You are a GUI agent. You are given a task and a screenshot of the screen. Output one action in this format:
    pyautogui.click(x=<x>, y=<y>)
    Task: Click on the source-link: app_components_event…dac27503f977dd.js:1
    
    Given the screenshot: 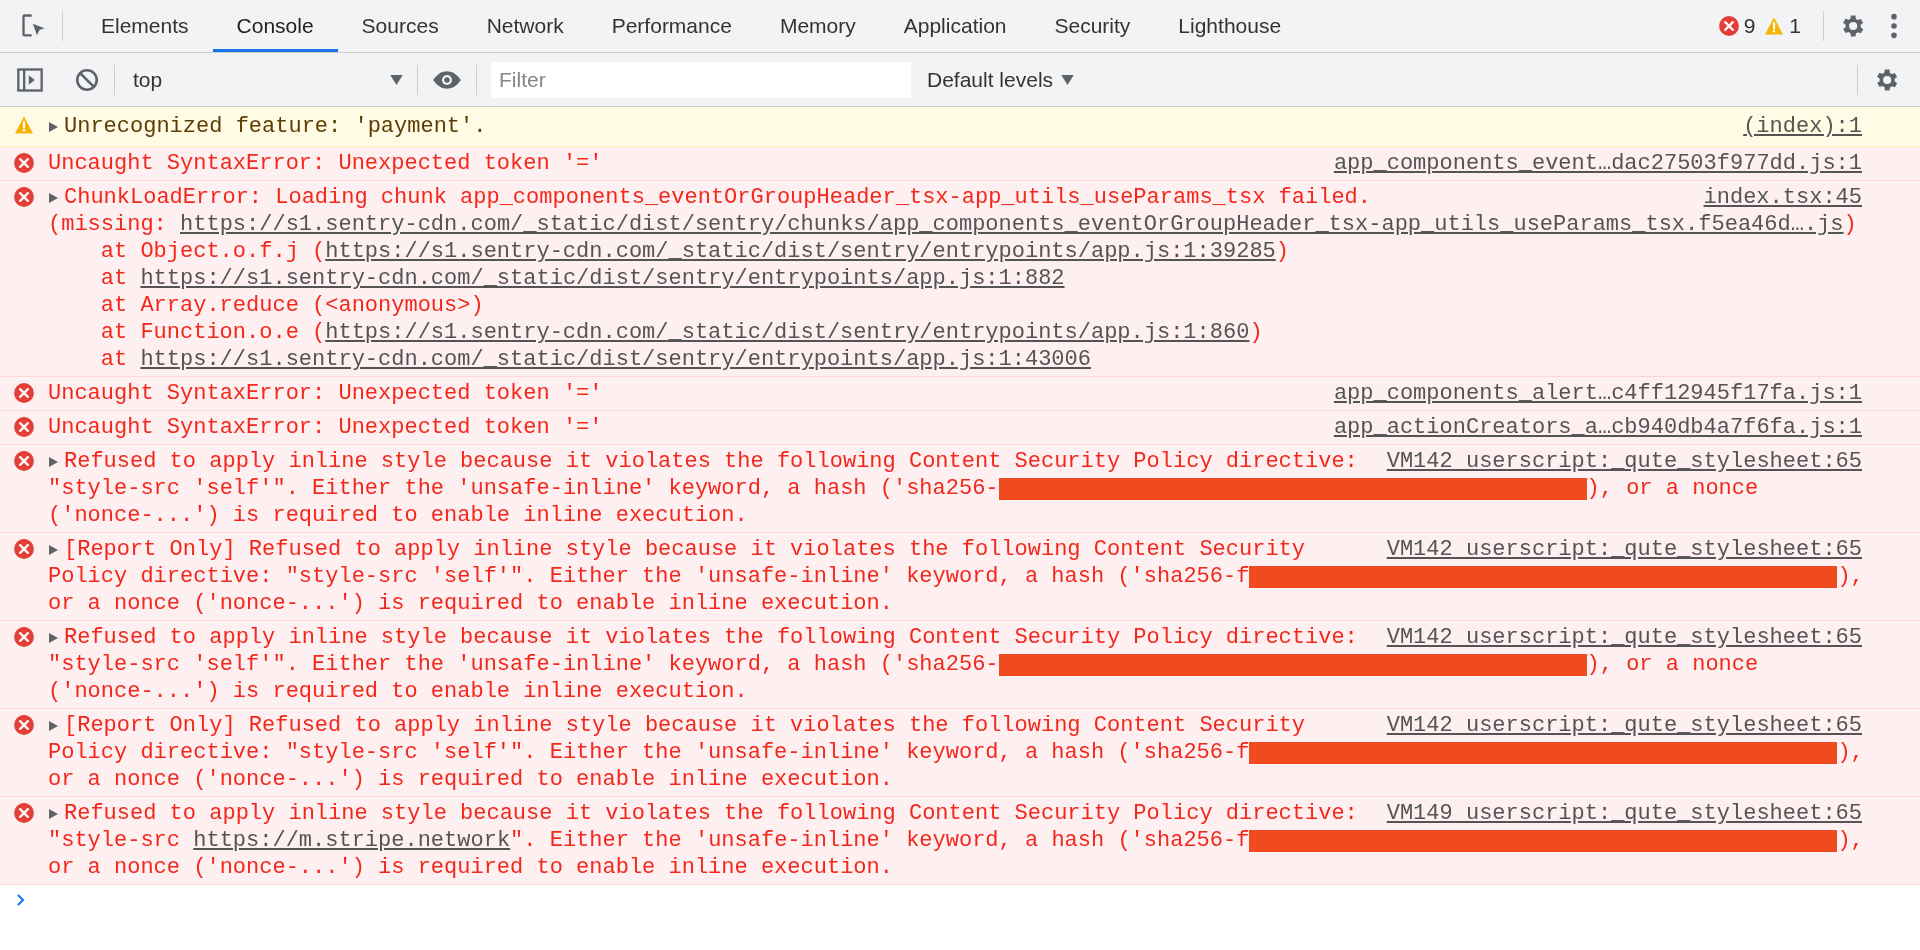 What is the action you would take?
    pyautogui.click(x=1597, y=163)
    